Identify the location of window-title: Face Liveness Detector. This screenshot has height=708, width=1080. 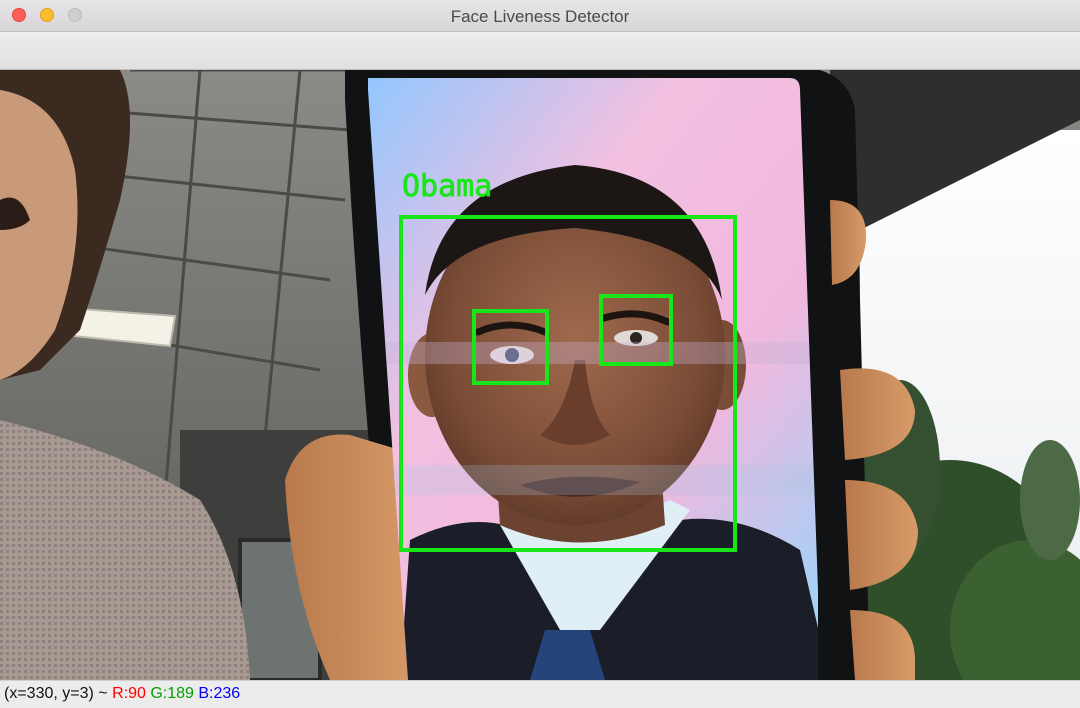
(540, 16).